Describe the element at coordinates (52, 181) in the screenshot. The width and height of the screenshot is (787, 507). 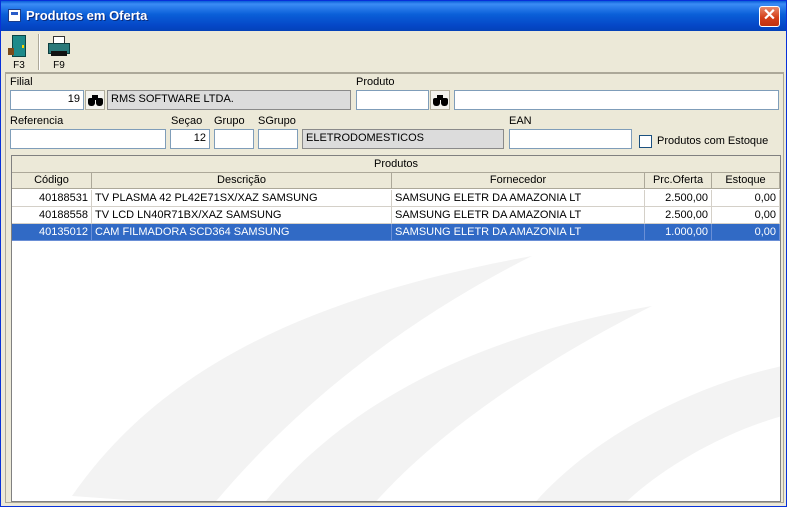
I see `column-header-codigo: Código` at that location.